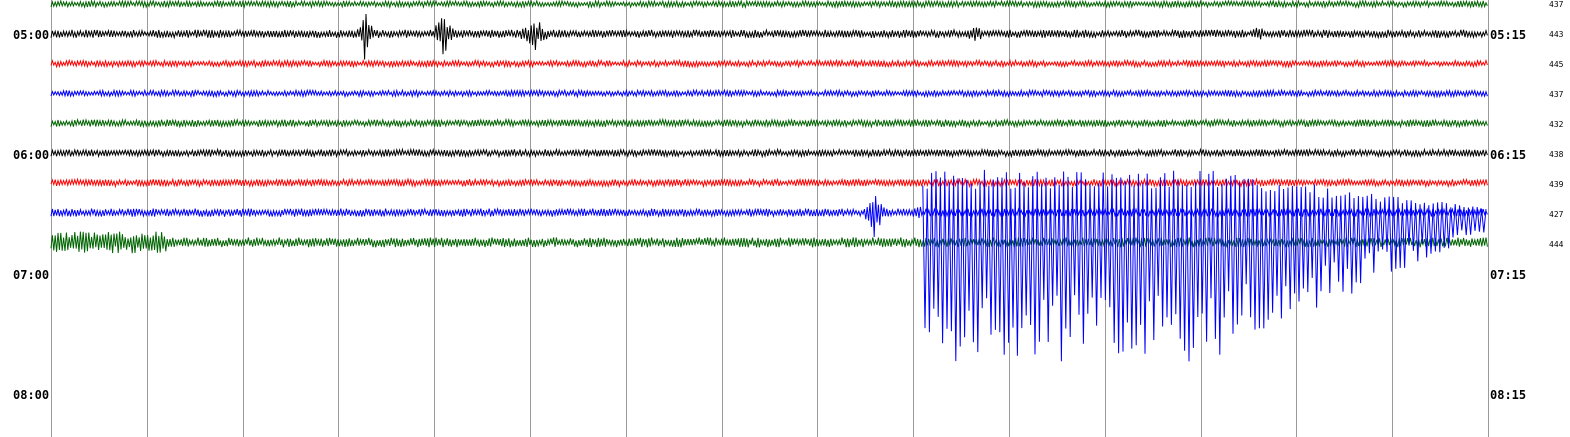  What do you see at coordinates (1556, 184) in the screenshot?
I see `trace-count-6: 439` at bounding box center [1556, 184].